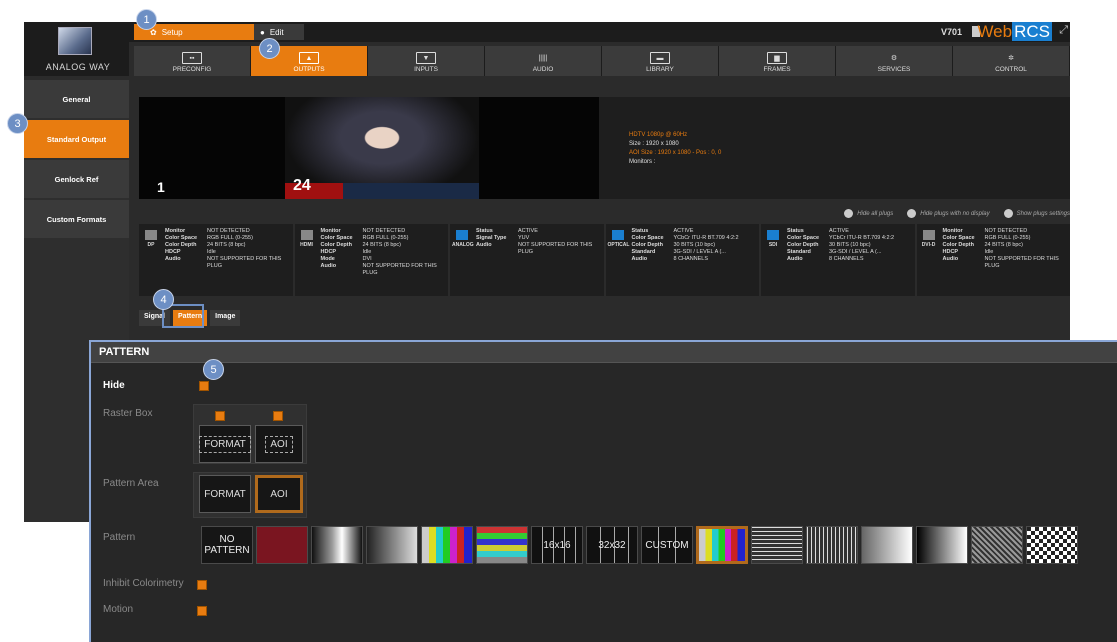 This screenshot has height=642, width=1117. Describe the element at coordinates (118, 609) in the screenshot. I see `motion-label: Motion` at that location.